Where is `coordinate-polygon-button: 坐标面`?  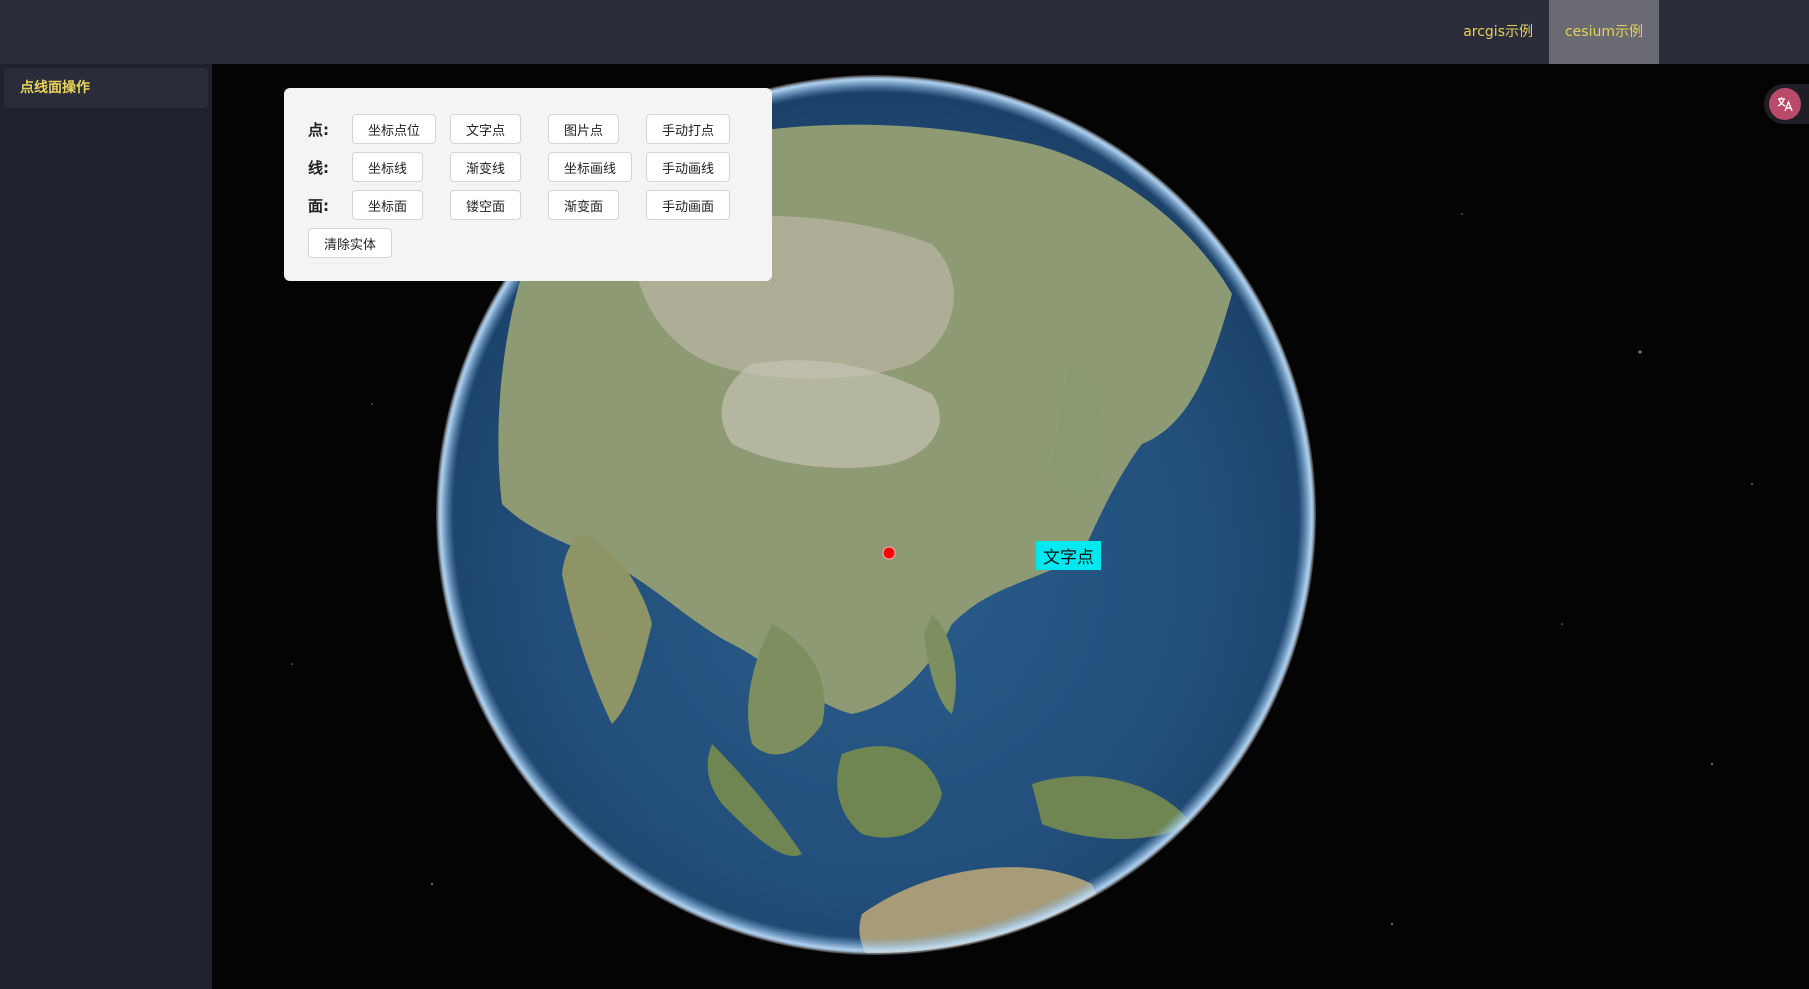 coordinate-polygon-button: 坐标面 is located at coordinates (388, 205).